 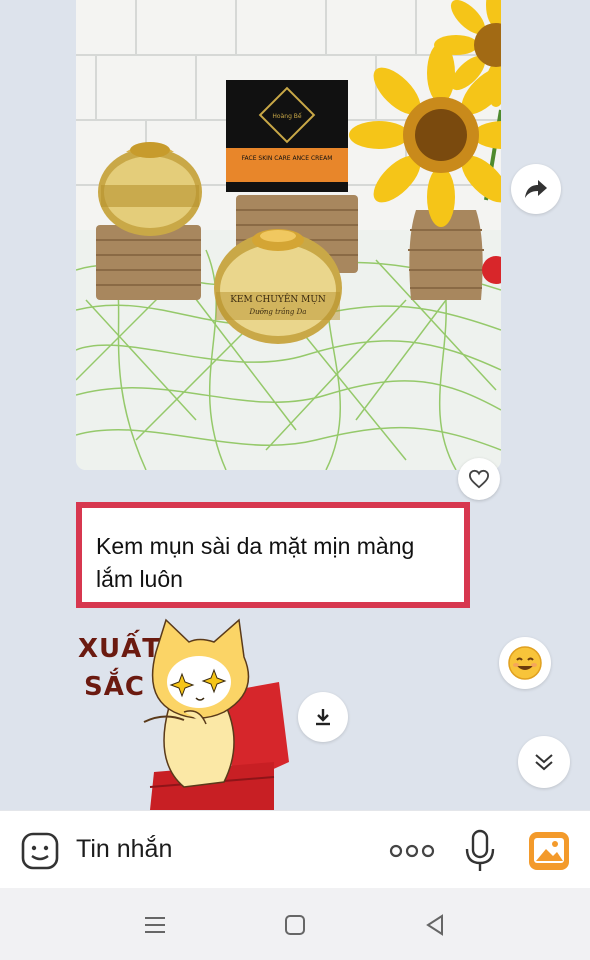 What do you see at coordinates (216, 714) in the screenshot?
I see `cat-sticker-image` at bounding box center [216, 714].